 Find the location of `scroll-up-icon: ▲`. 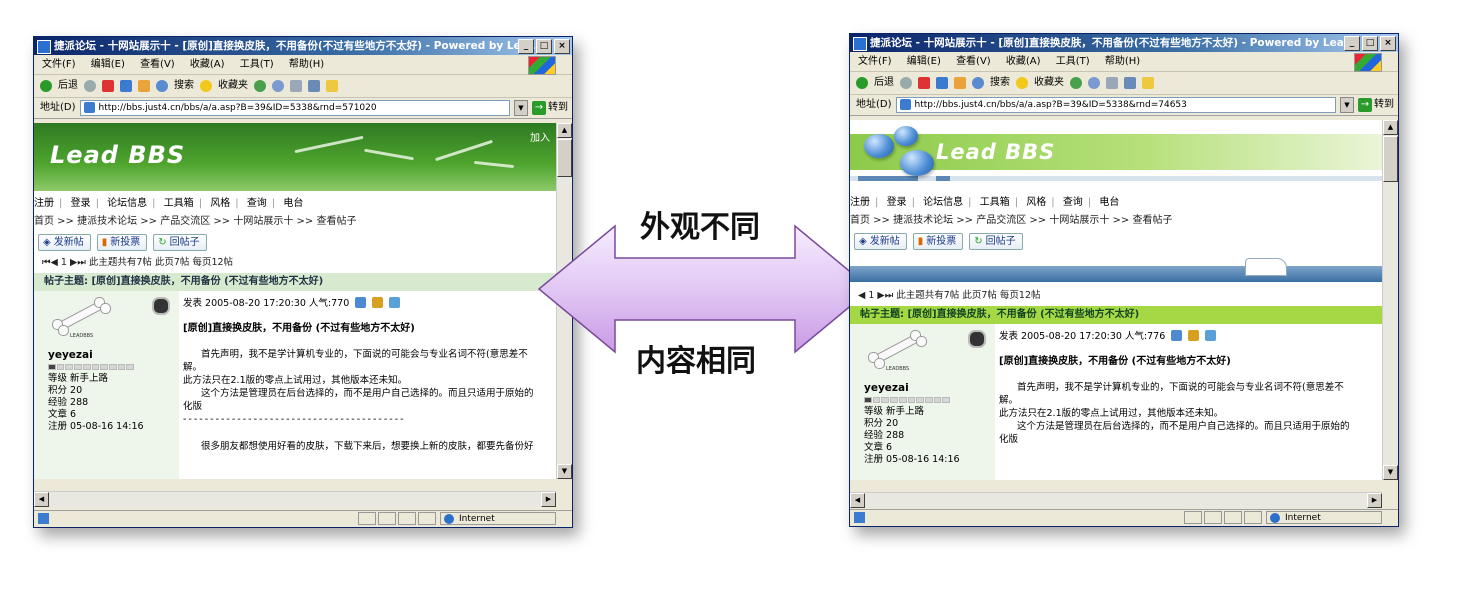

scroll-up-icon: ▲ is located at coordinates (1390, 127).